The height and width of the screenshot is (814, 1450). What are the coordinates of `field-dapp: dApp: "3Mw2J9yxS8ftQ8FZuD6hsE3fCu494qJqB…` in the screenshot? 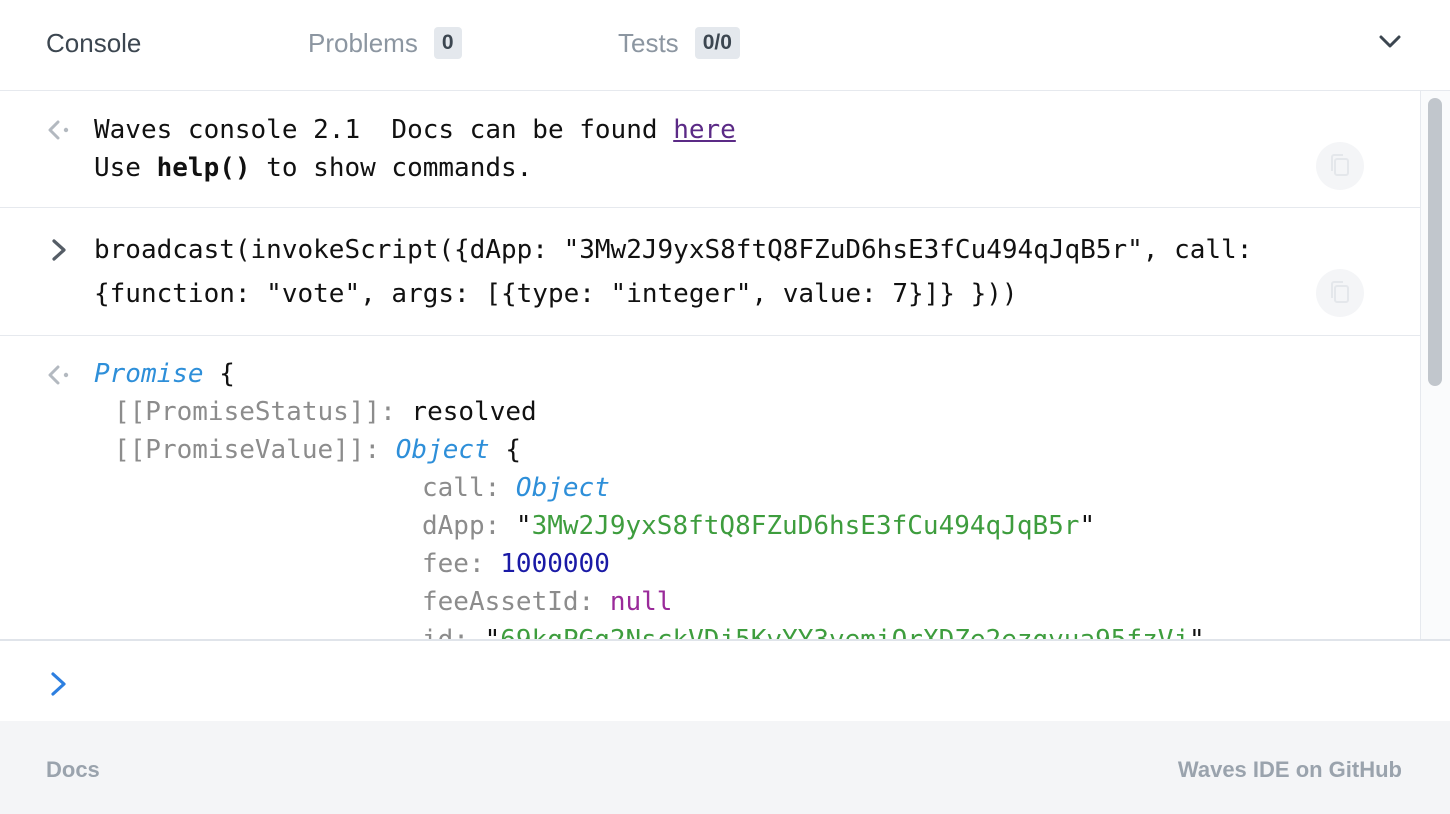 It's located at (759, 526).